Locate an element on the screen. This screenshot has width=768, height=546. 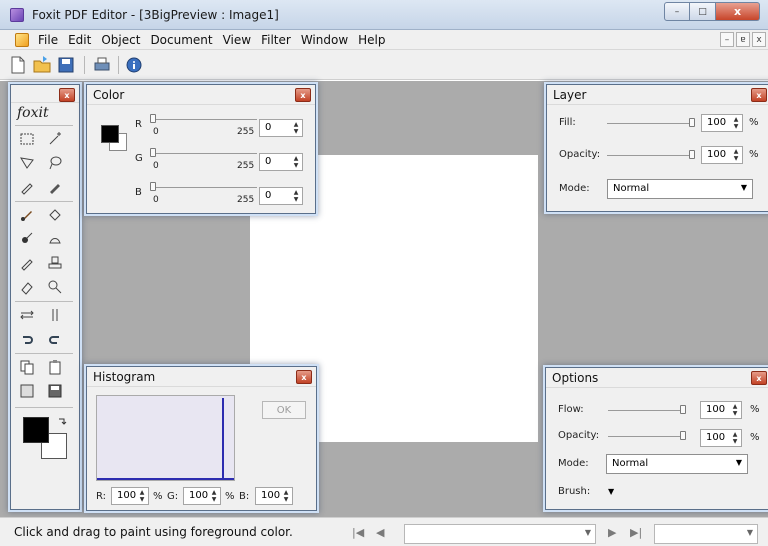
layer-opacity-value-input: 100 ▲ ▼ is located at coordinates (722, 155).